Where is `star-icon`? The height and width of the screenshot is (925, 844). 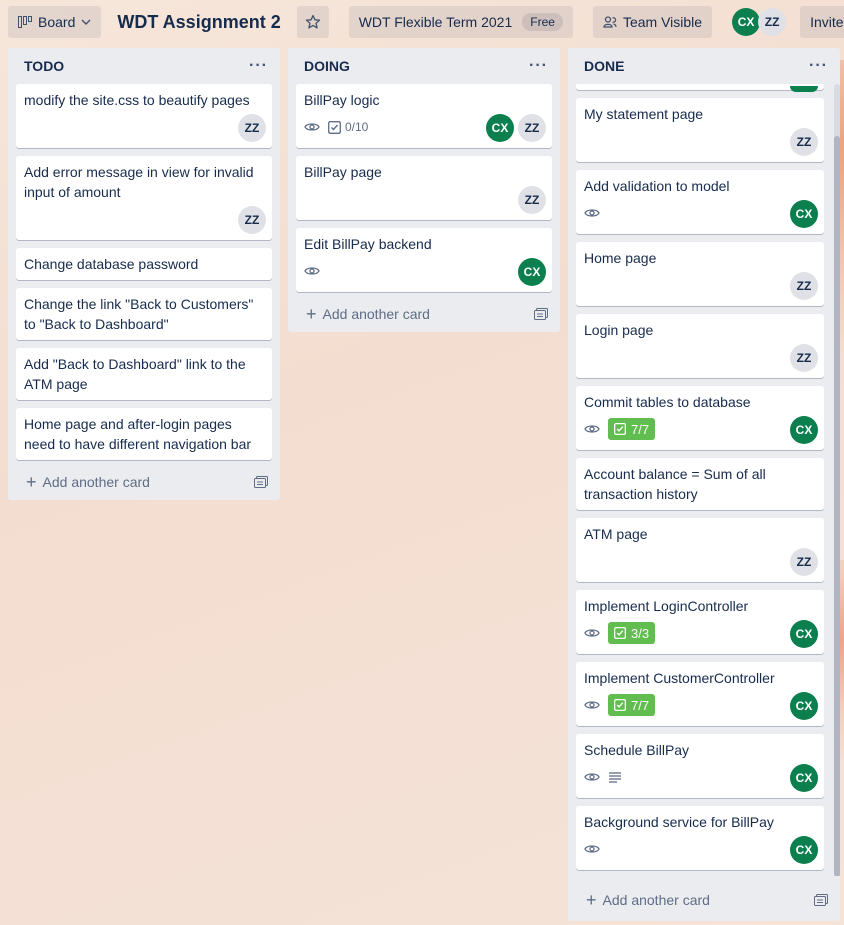 star-icon is located at coordinates (312, 21).